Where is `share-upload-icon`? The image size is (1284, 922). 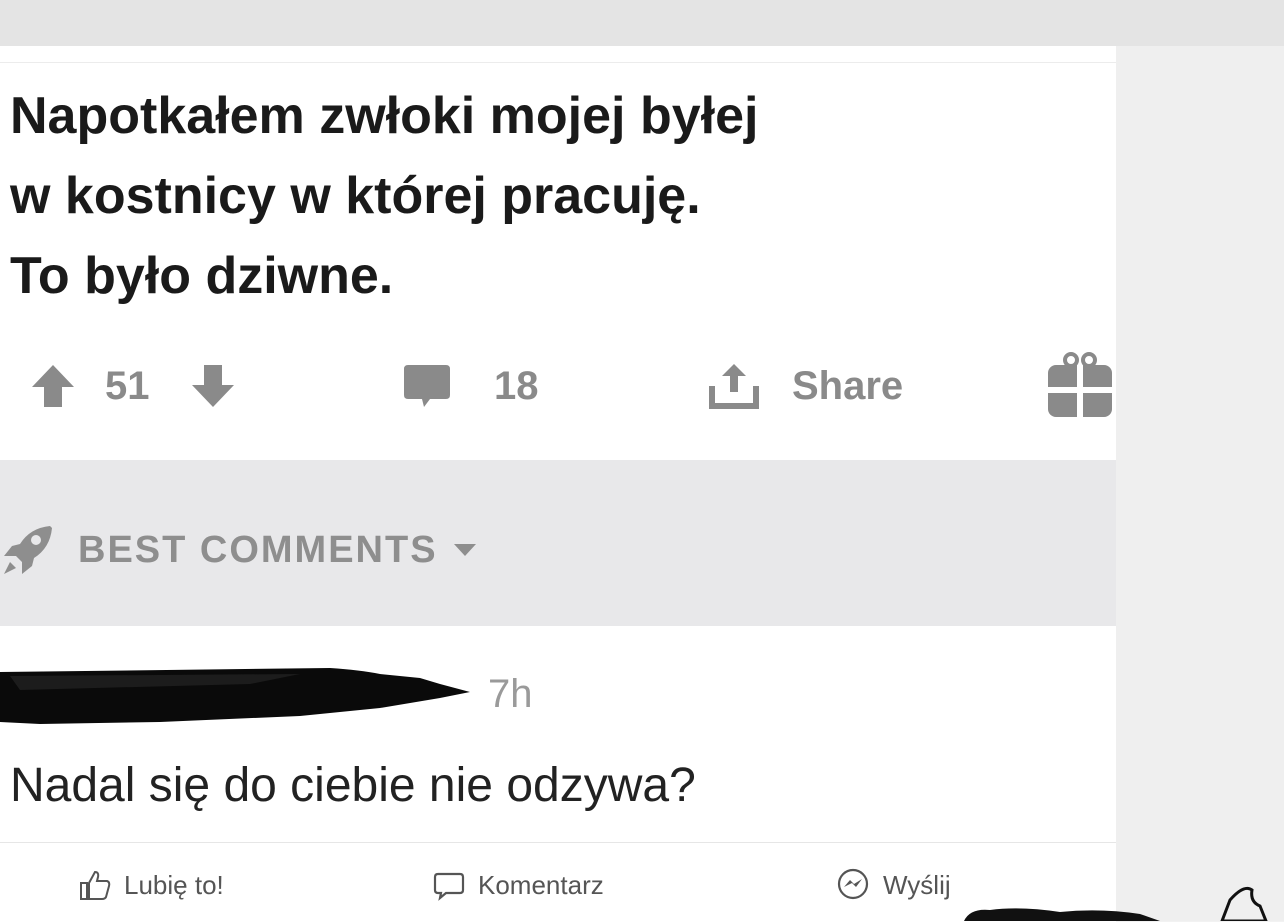
share-upload-icon is located at coordinates (734, 386).